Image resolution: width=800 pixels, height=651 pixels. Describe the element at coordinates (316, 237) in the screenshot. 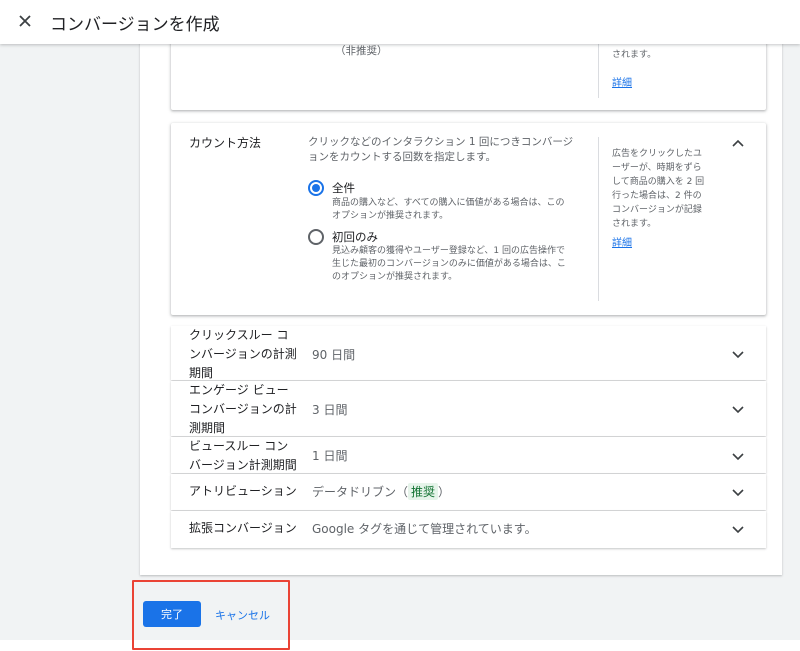

I see `radio-first-only` at that location.